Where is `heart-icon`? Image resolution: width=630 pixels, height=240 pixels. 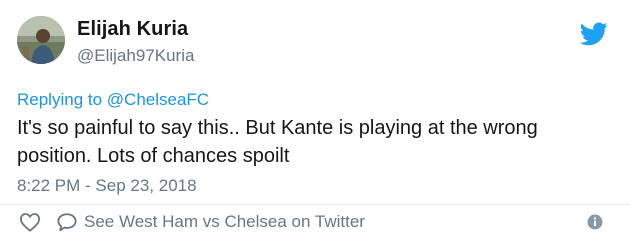 heart-icon is located at coordinates (30, 222).